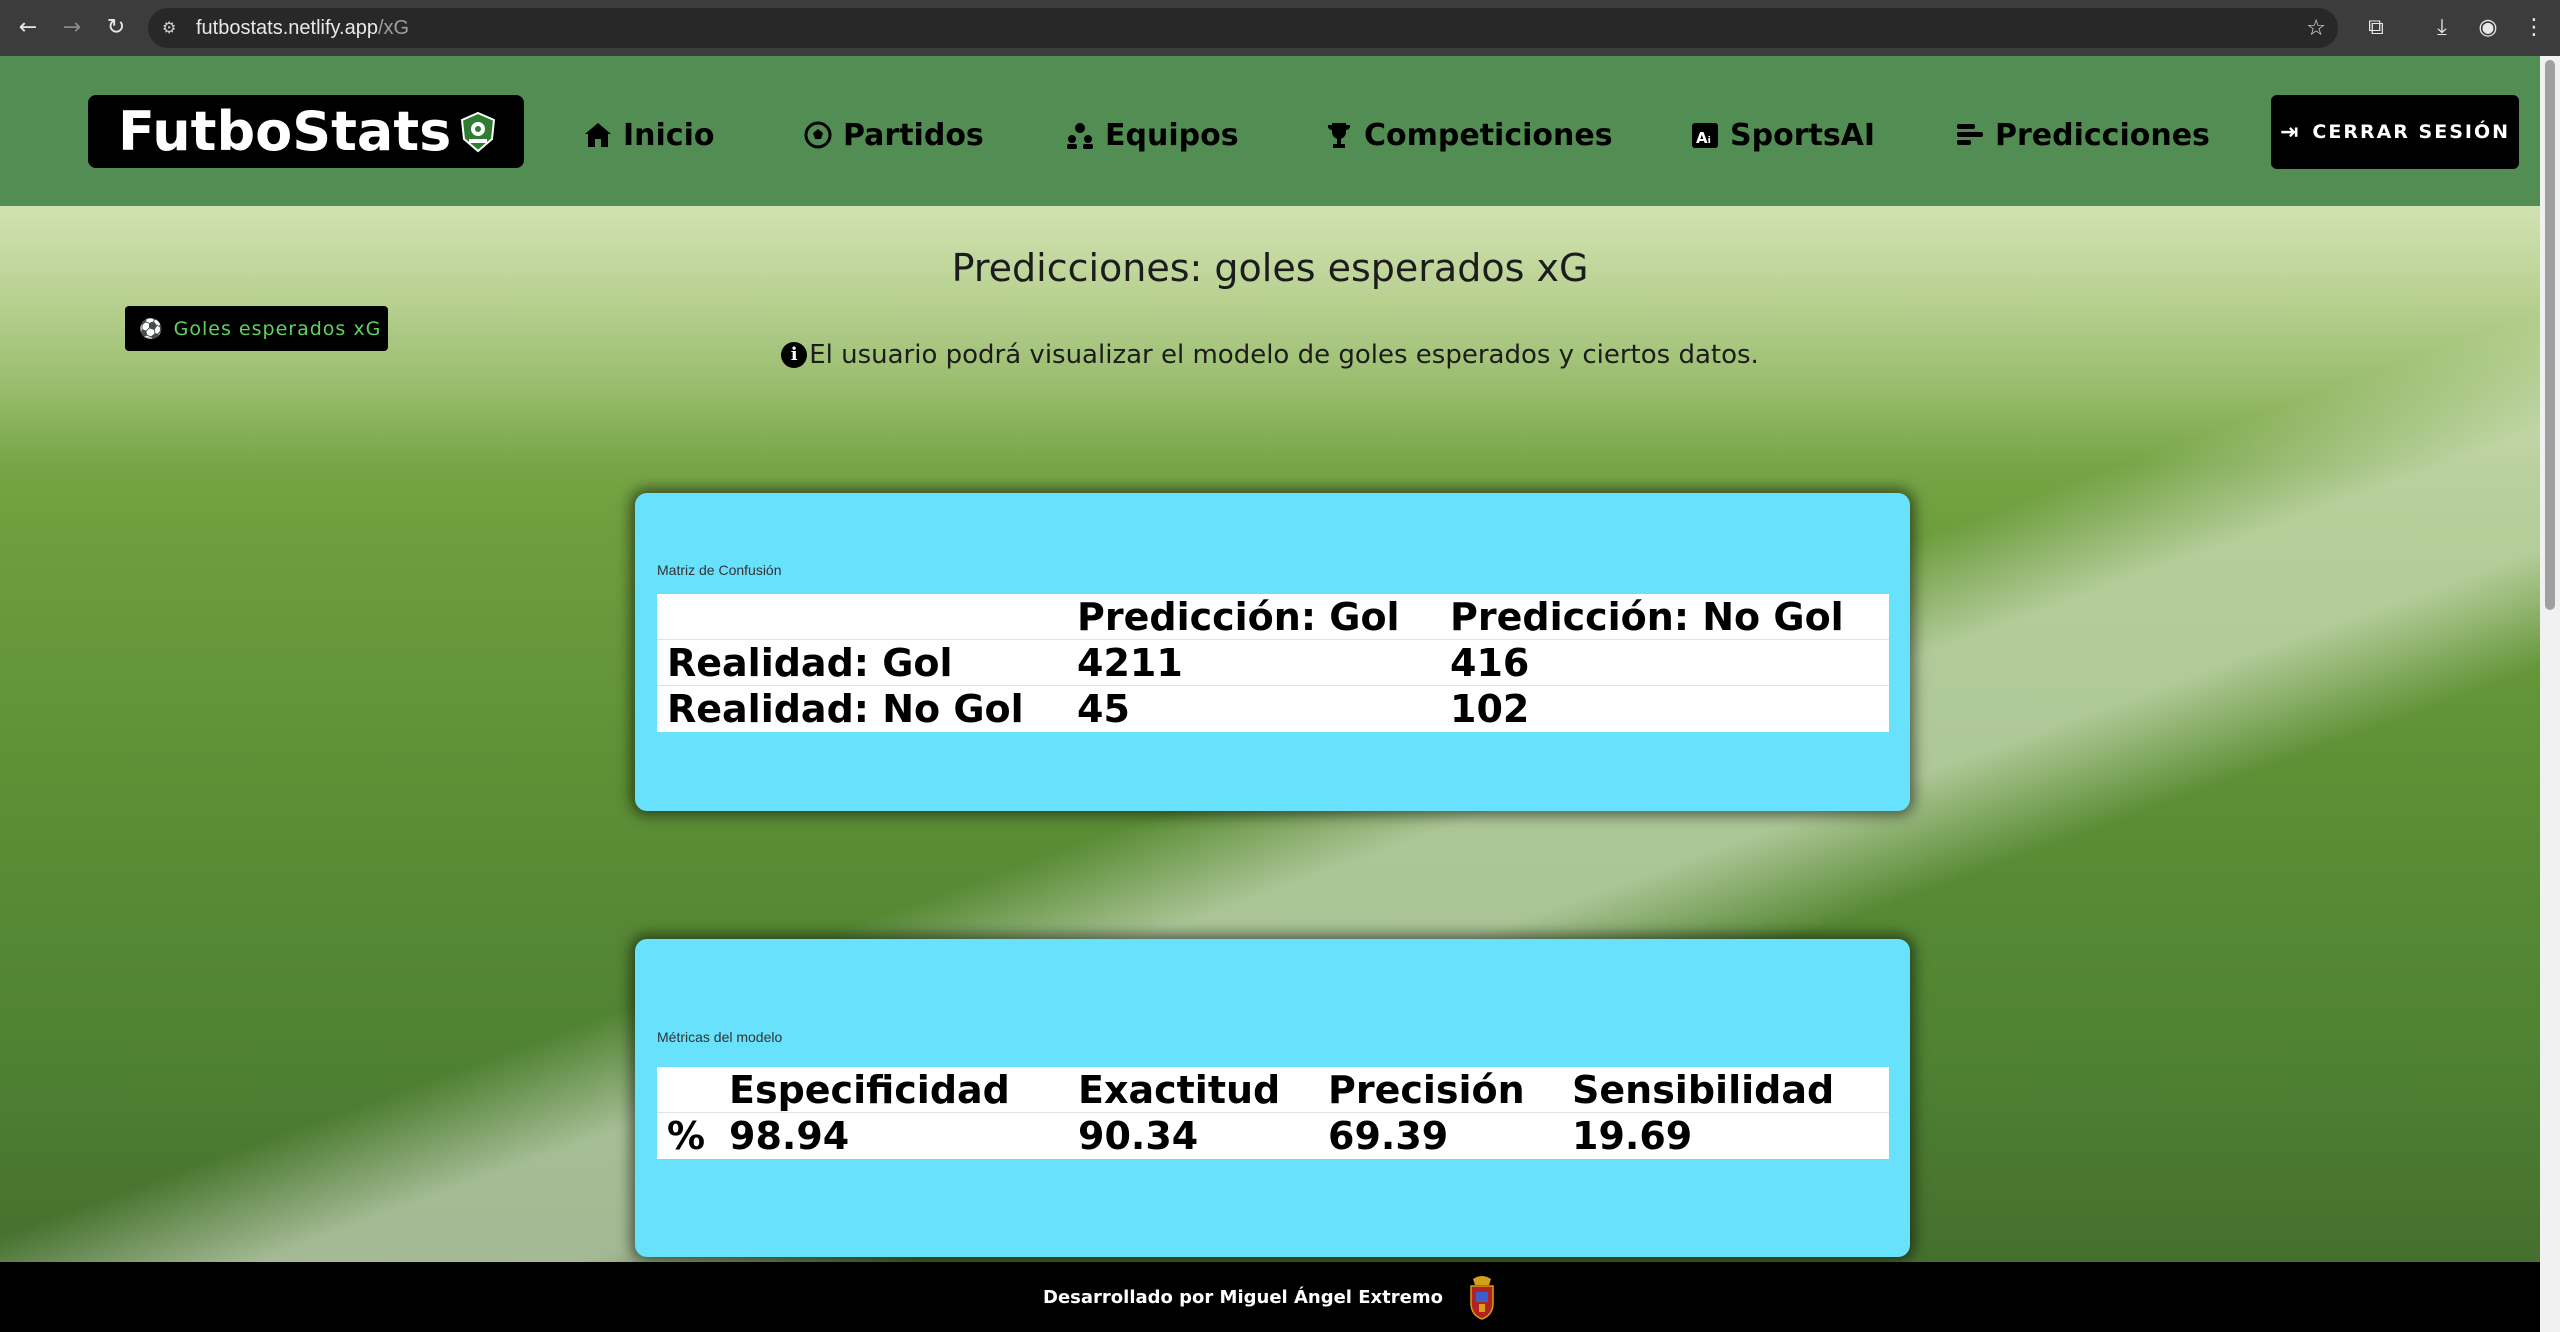 This screenshot has height=1332, width=2560. What do you see at coordinates (1490, 663) in the screenshot?
I see `table-cell: 416` at bounding box center [1490, 663].